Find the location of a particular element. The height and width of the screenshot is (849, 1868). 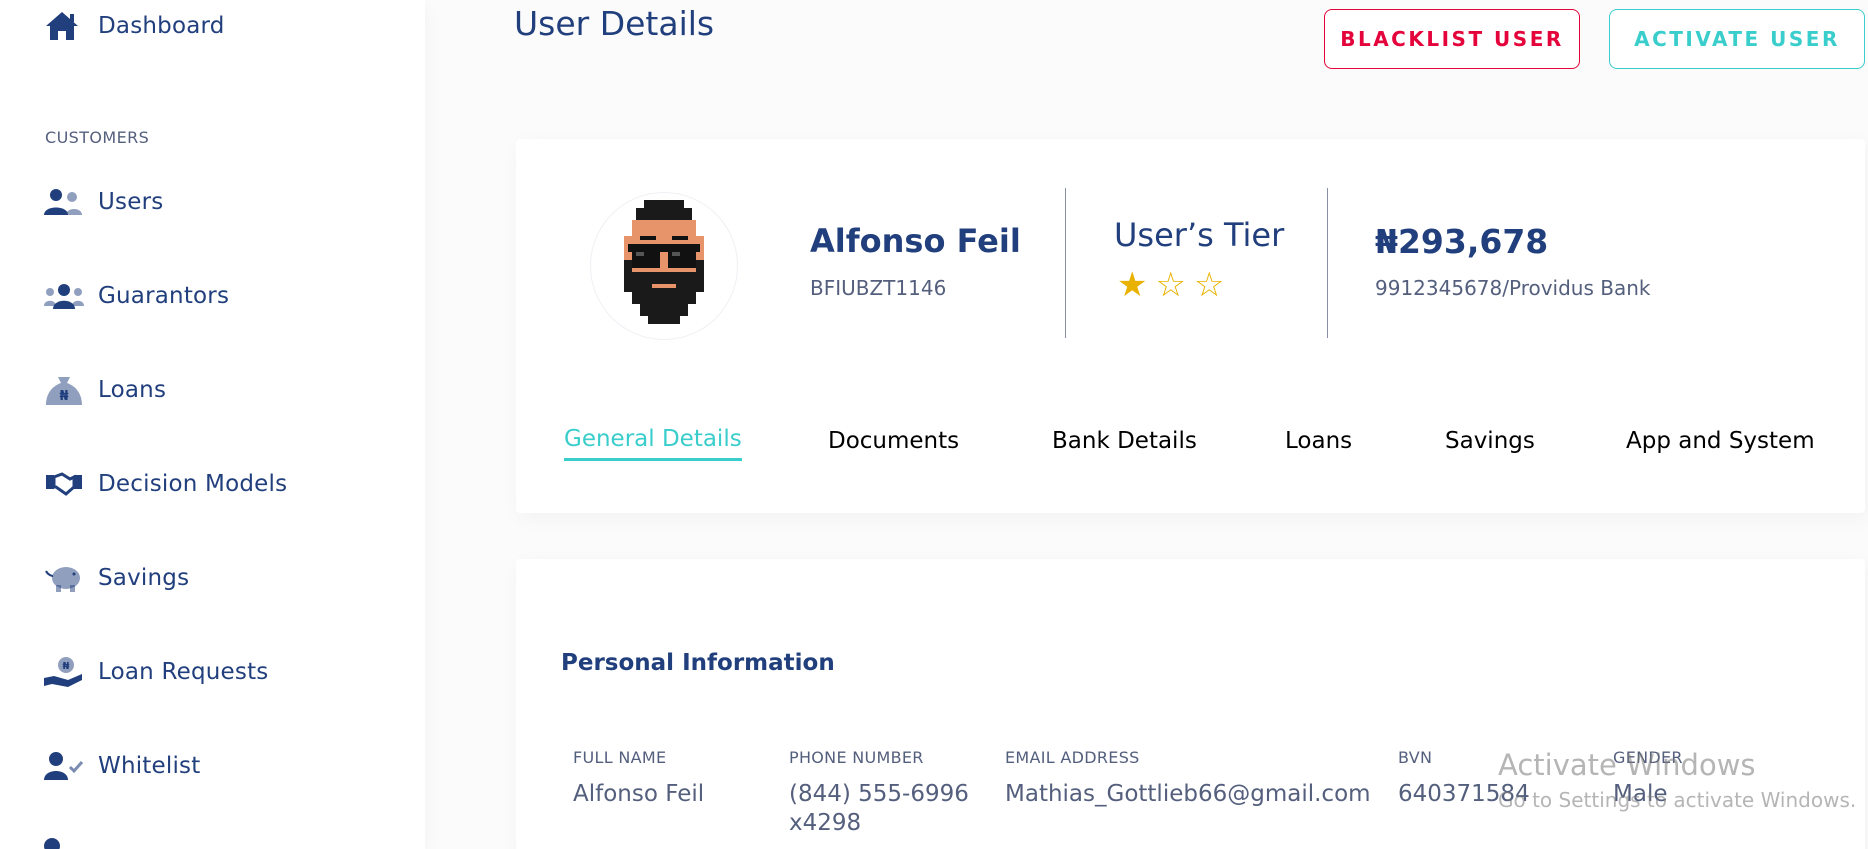

user-tier-stars: ★ ☆ ☆ is located at coordinates (1170, 285).